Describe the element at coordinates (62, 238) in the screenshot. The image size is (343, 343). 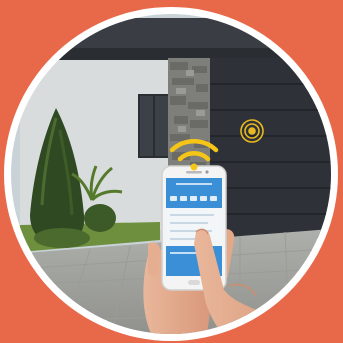
I see `low-hedge` at that location.